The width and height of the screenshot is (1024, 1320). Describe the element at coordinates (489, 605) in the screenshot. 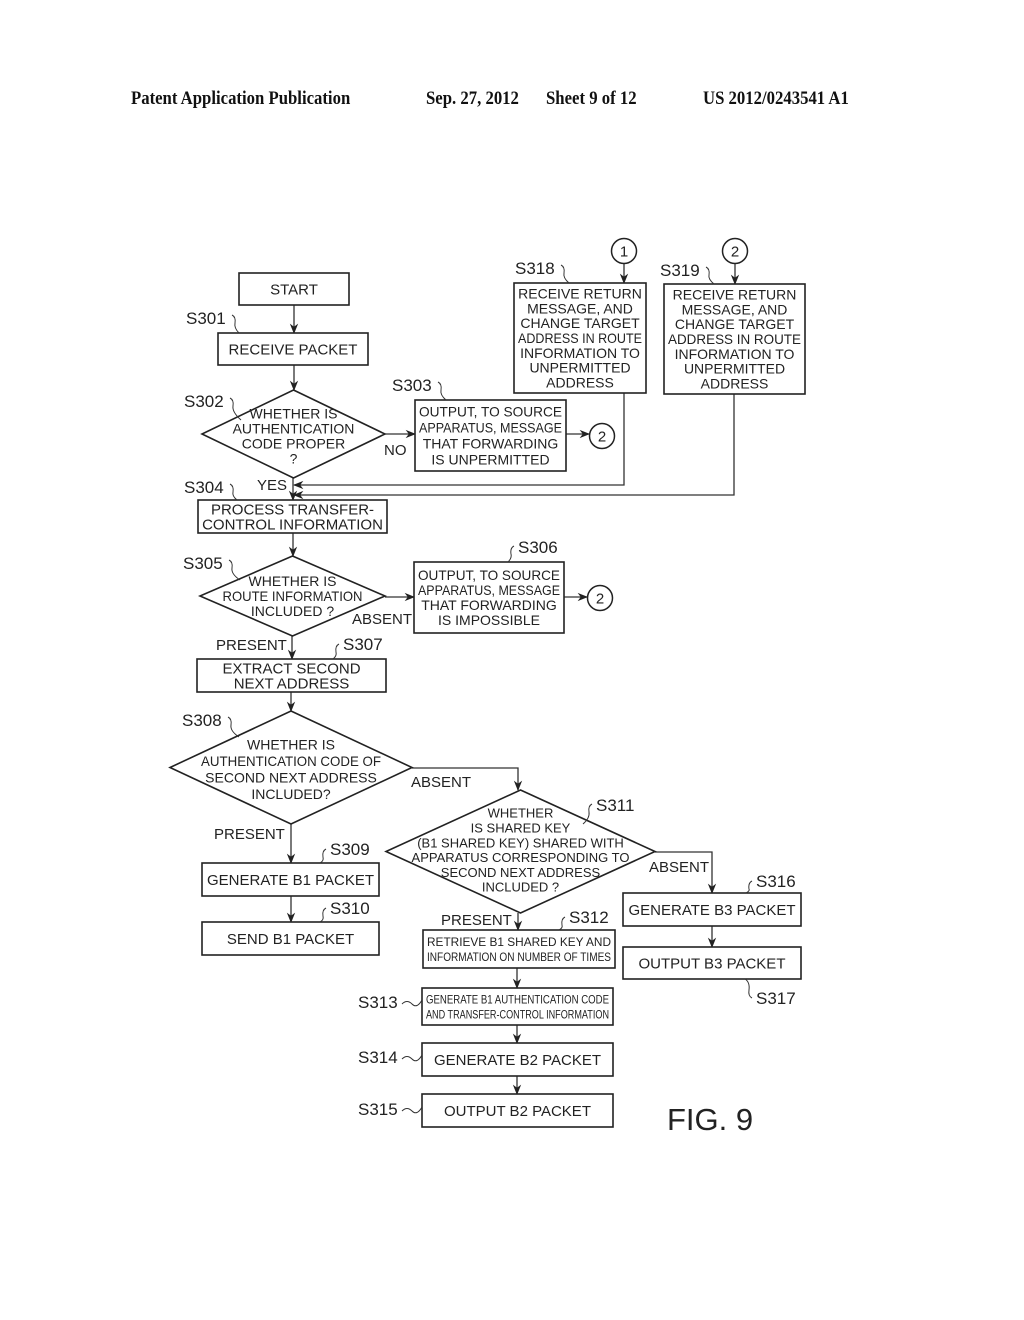

I see `s306-text-line: THAT FORWARDING` at that location.